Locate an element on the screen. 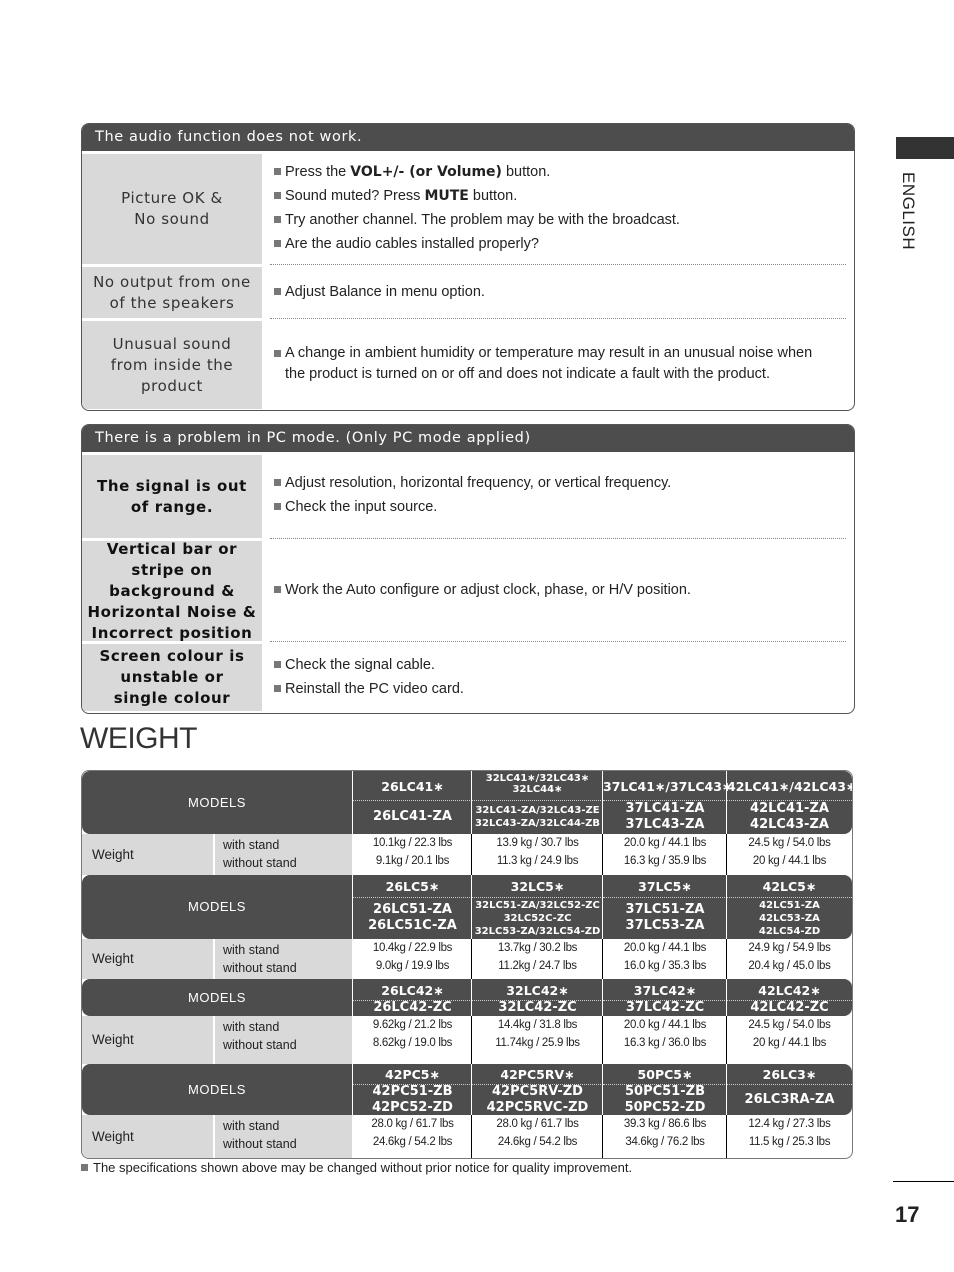 The image size is (954, 1272). weight-with-stand: 10.4kg / 22.9 lbs is located at coordinates (412, 948).